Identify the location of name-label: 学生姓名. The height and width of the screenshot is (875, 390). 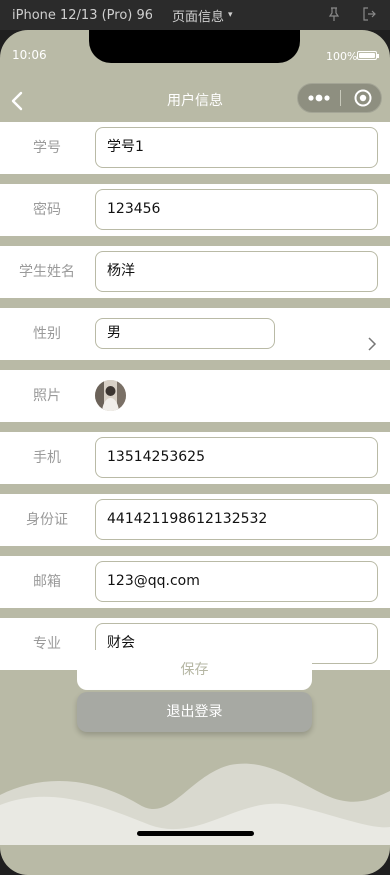
(47, 272).